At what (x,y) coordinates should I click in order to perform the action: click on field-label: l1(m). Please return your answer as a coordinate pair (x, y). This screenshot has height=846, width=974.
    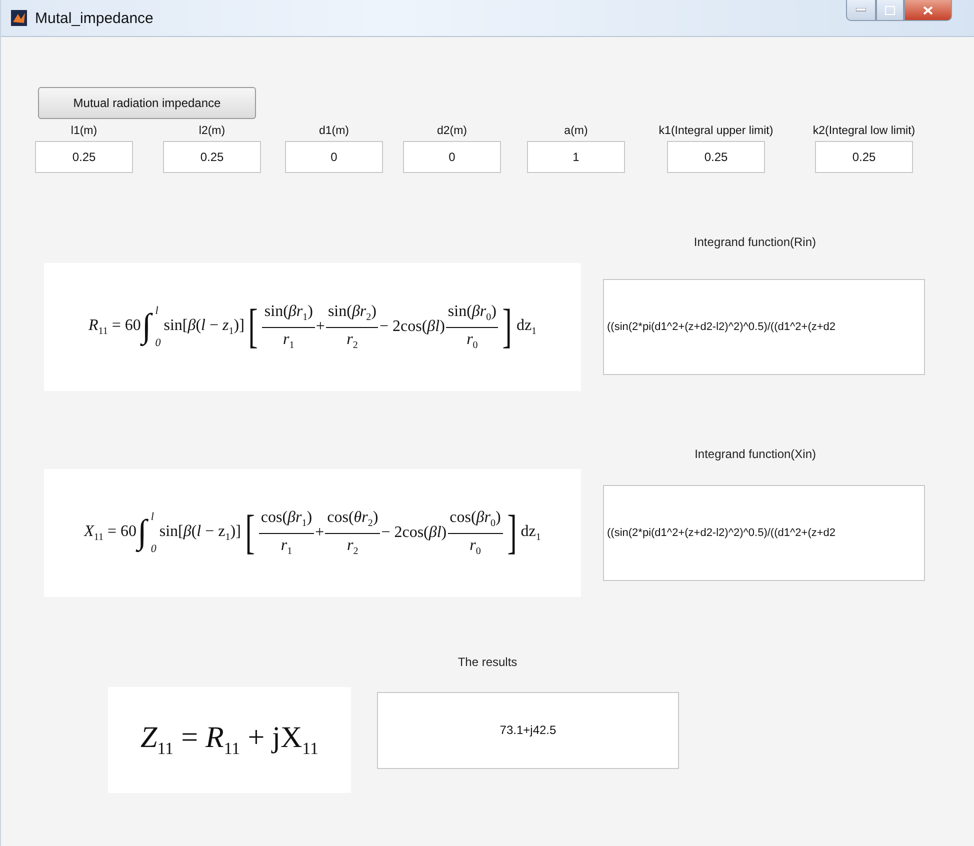
    Looking at the image, I should click on (84, 131).